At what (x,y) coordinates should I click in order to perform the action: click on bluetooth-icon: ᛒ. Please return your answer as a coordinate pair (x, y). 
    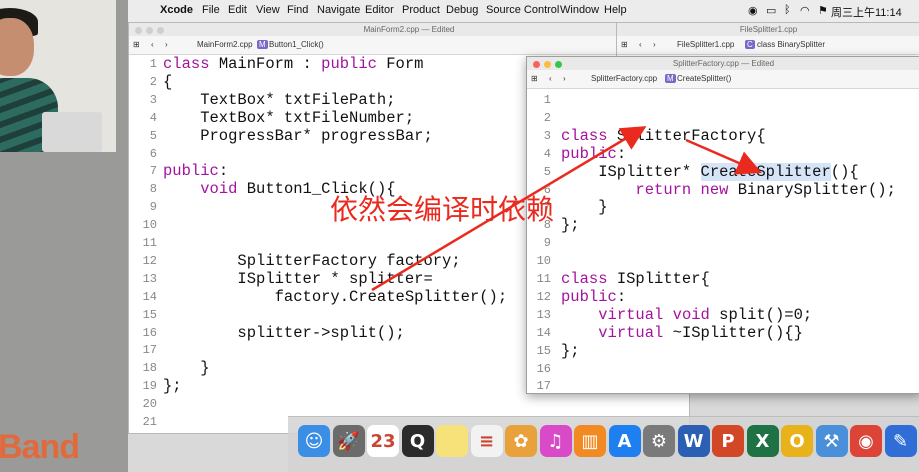
    Looking at the image, I should click on (787, 10).